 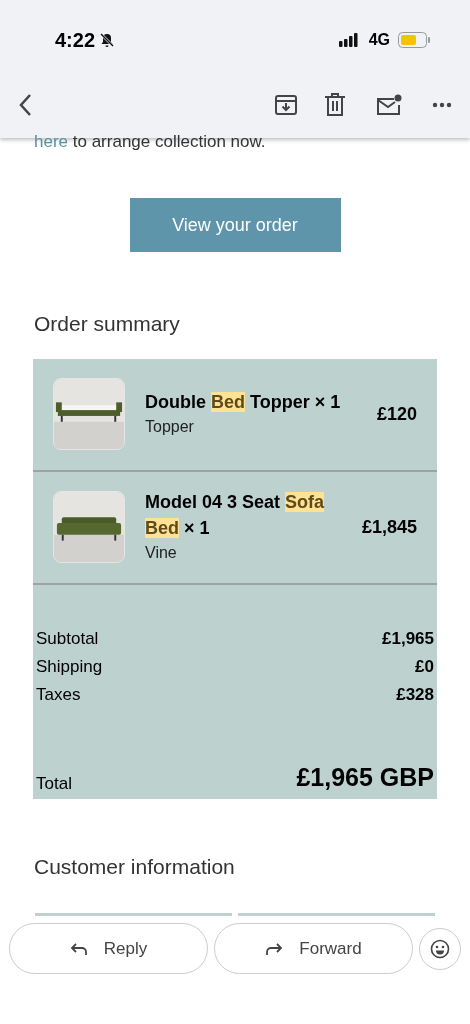 What do you see at coordinates (415, 694) in the screenshot?
I see `total-value: £328` at bounding box center [415, 694].